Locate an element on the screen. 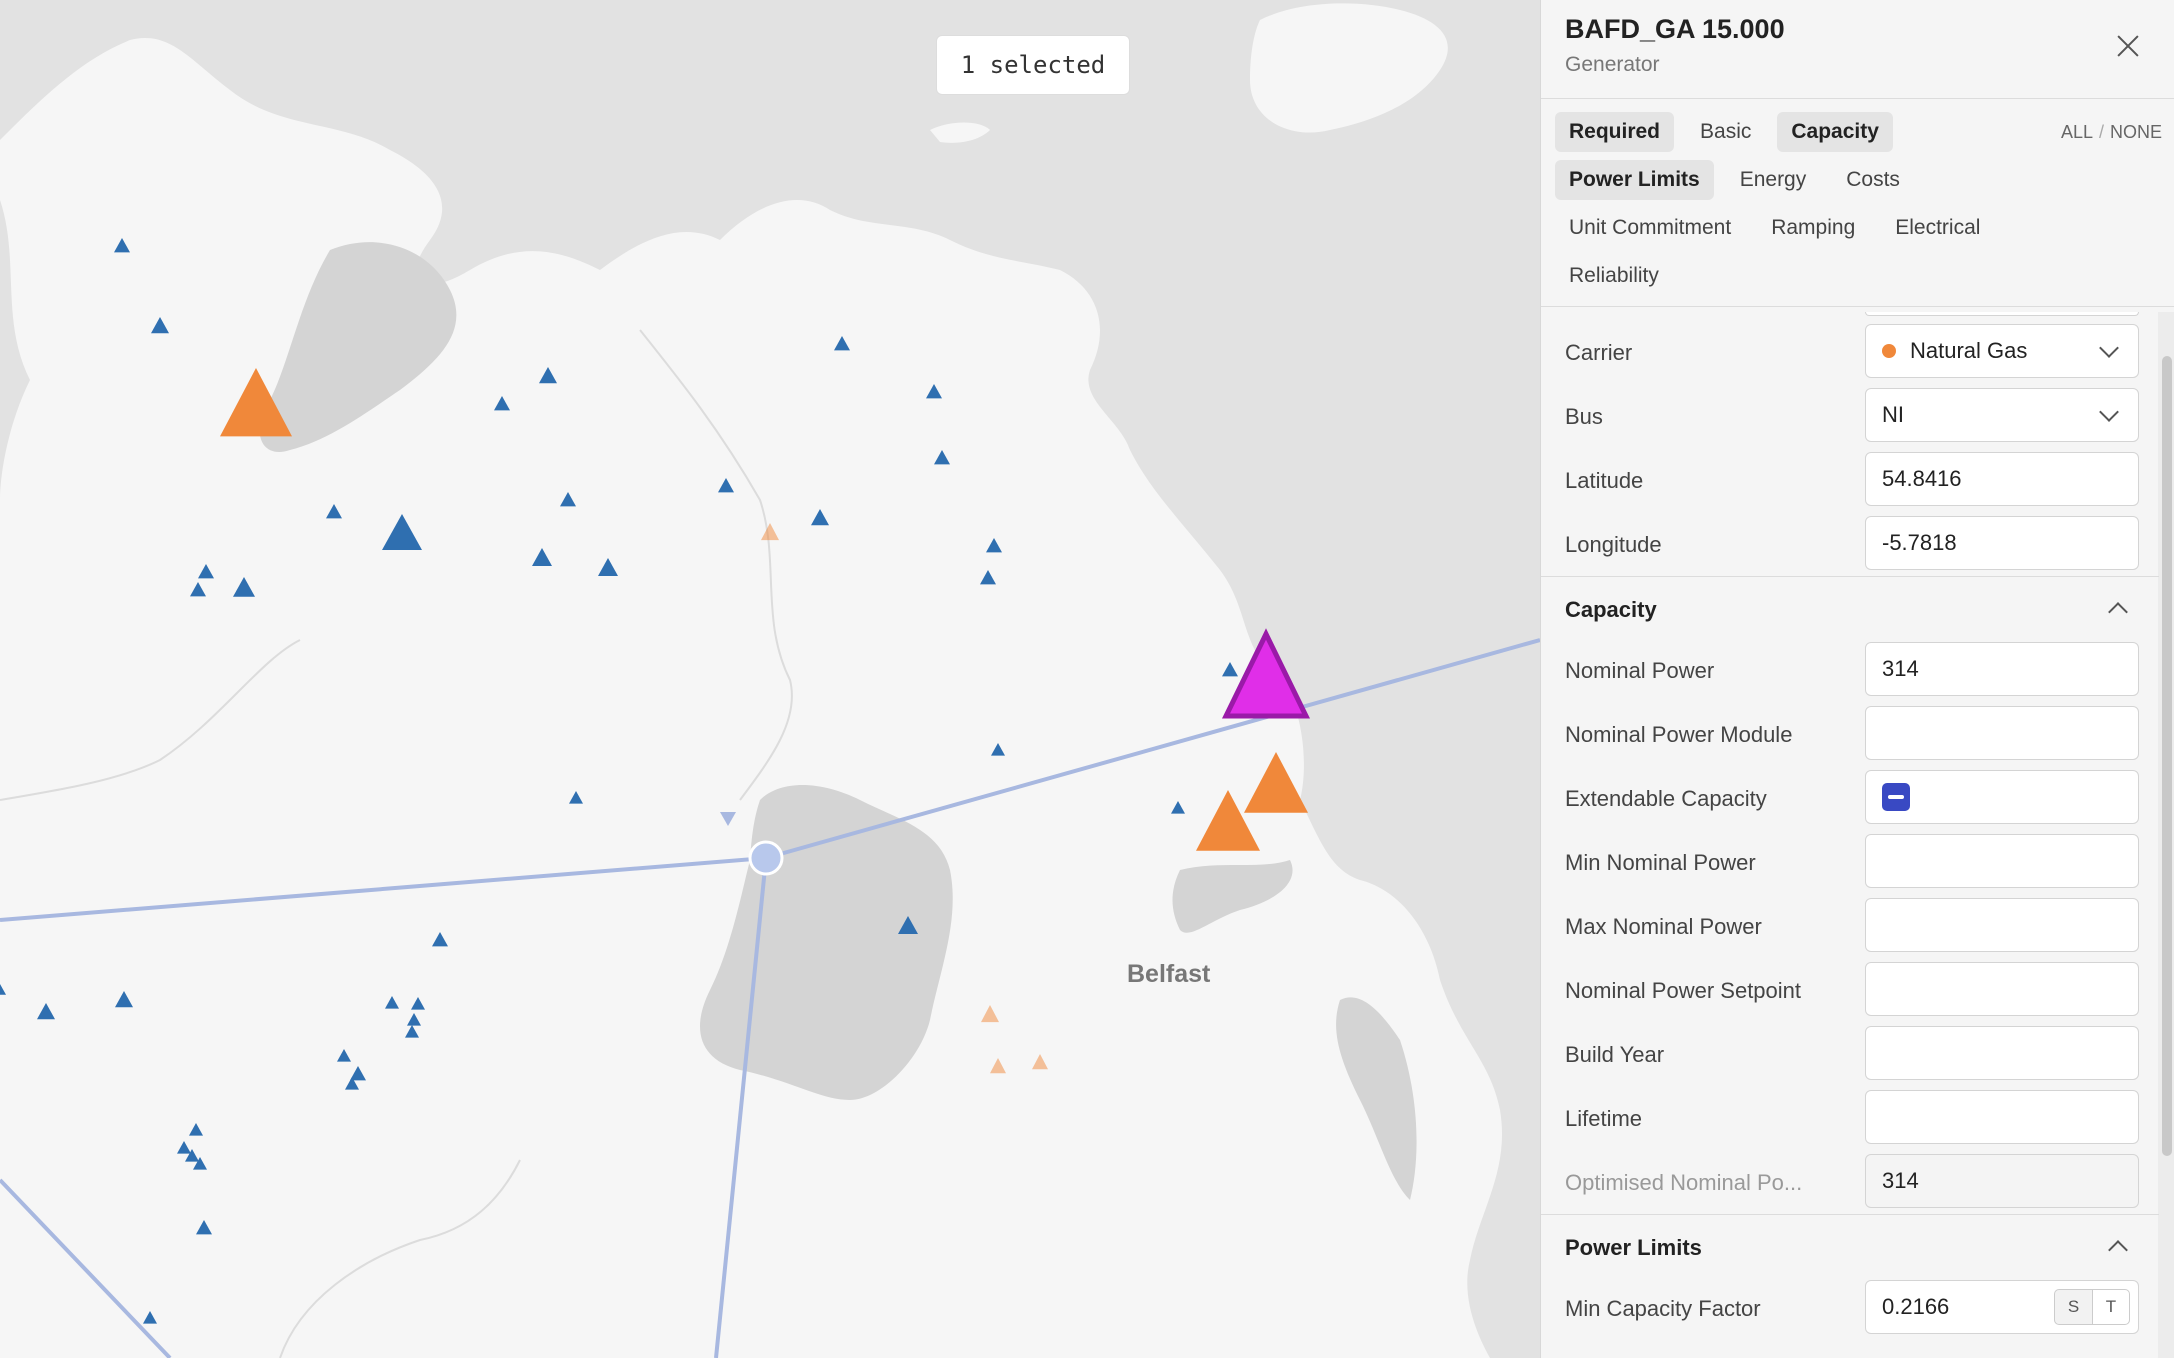 The width and height of the screenshot is (2174, 1358). tab-ramping: Ramping is located at coordinates (1813, 228).